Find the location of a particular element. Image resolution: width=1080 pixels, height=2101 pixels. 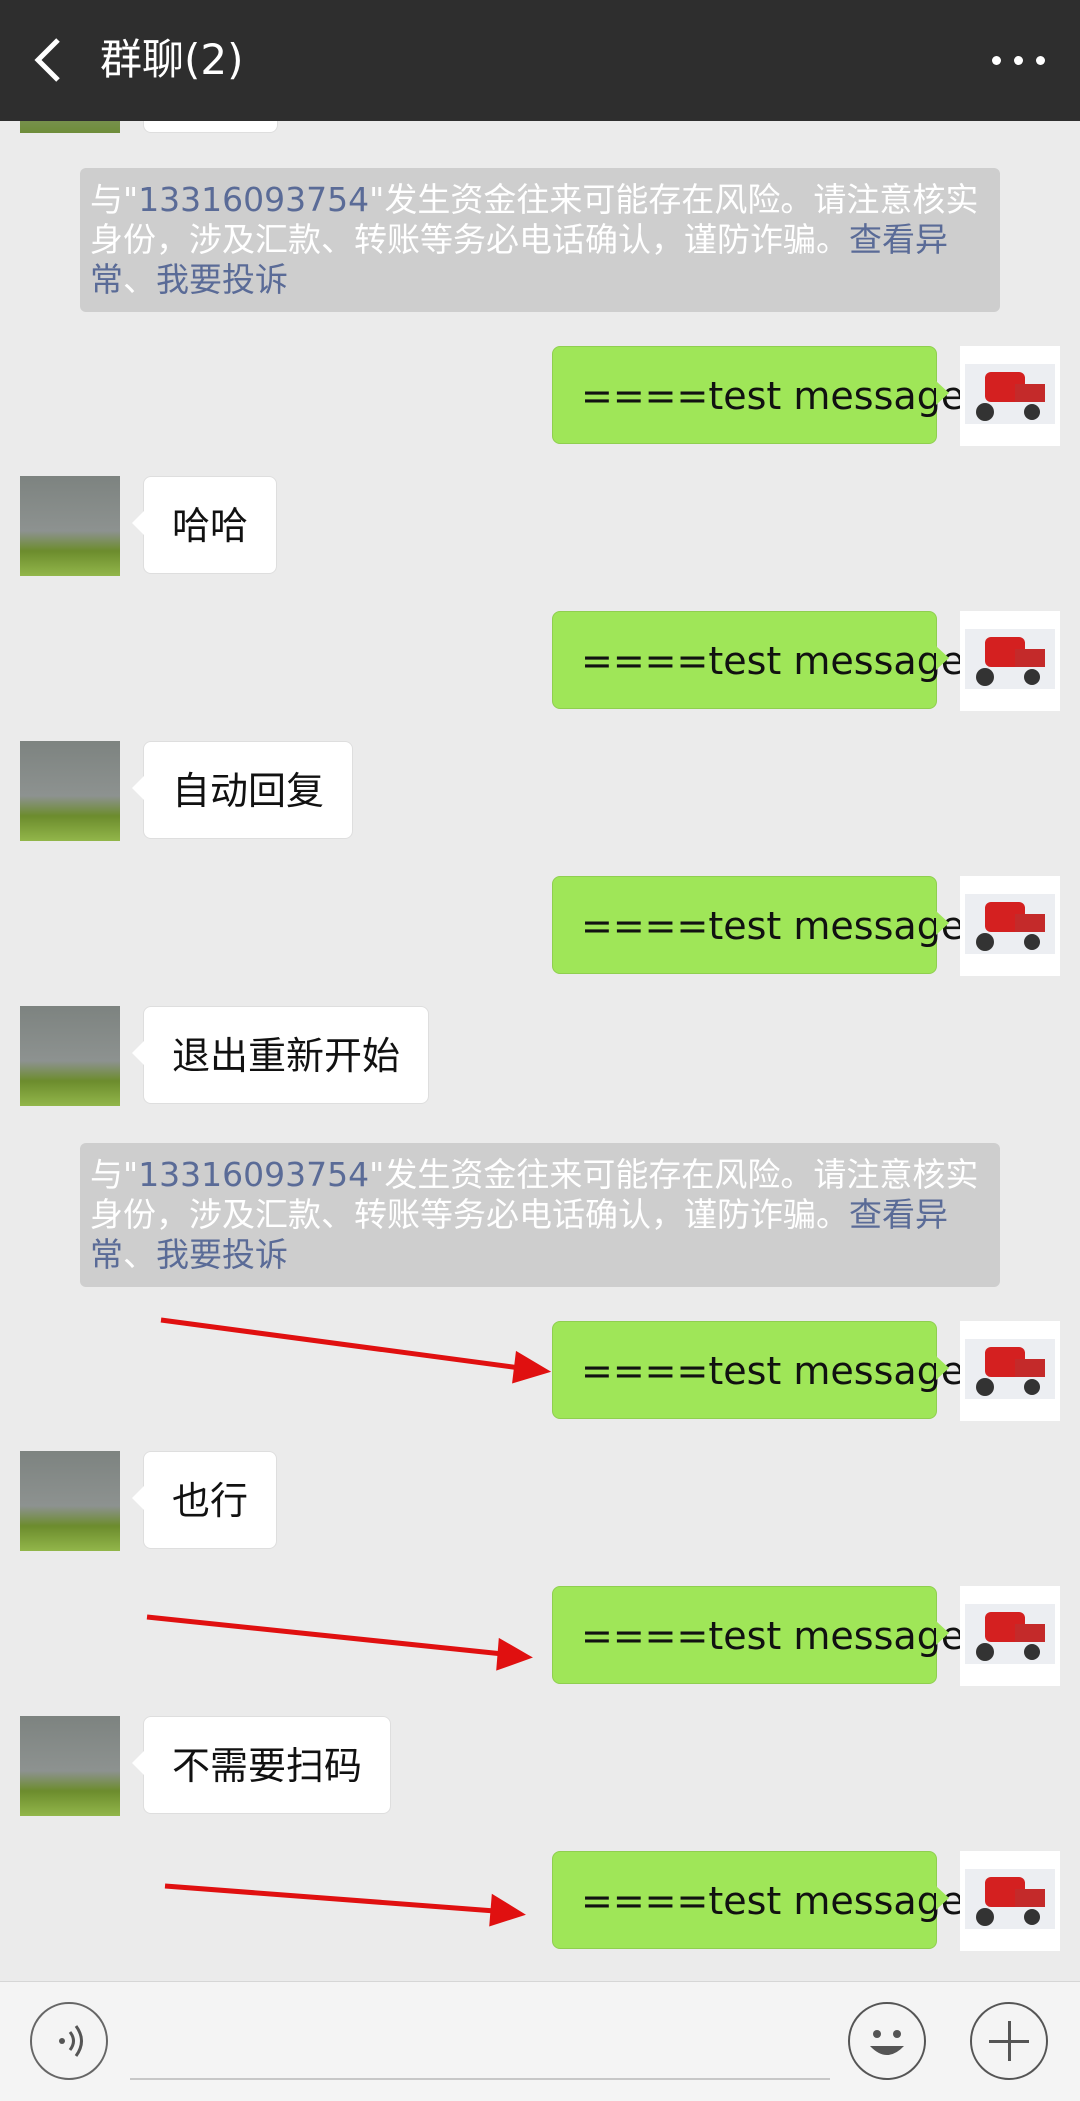

plus-icon is located at coordinates (1009, 2041).